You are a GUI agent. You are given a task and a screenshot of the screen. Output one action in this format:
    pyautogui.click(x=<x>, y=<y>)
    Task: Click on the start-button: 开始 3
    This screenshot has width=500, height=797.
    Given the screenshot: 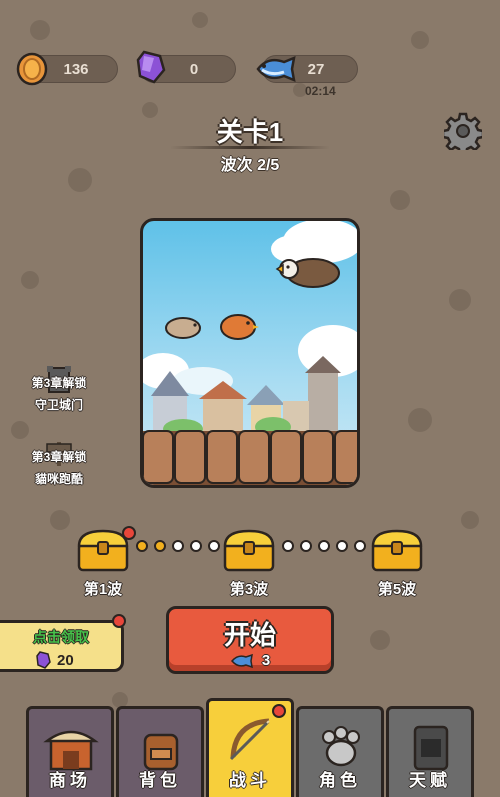 What is the action you would take?
    pyautogui.click(x=250, y=640)
    